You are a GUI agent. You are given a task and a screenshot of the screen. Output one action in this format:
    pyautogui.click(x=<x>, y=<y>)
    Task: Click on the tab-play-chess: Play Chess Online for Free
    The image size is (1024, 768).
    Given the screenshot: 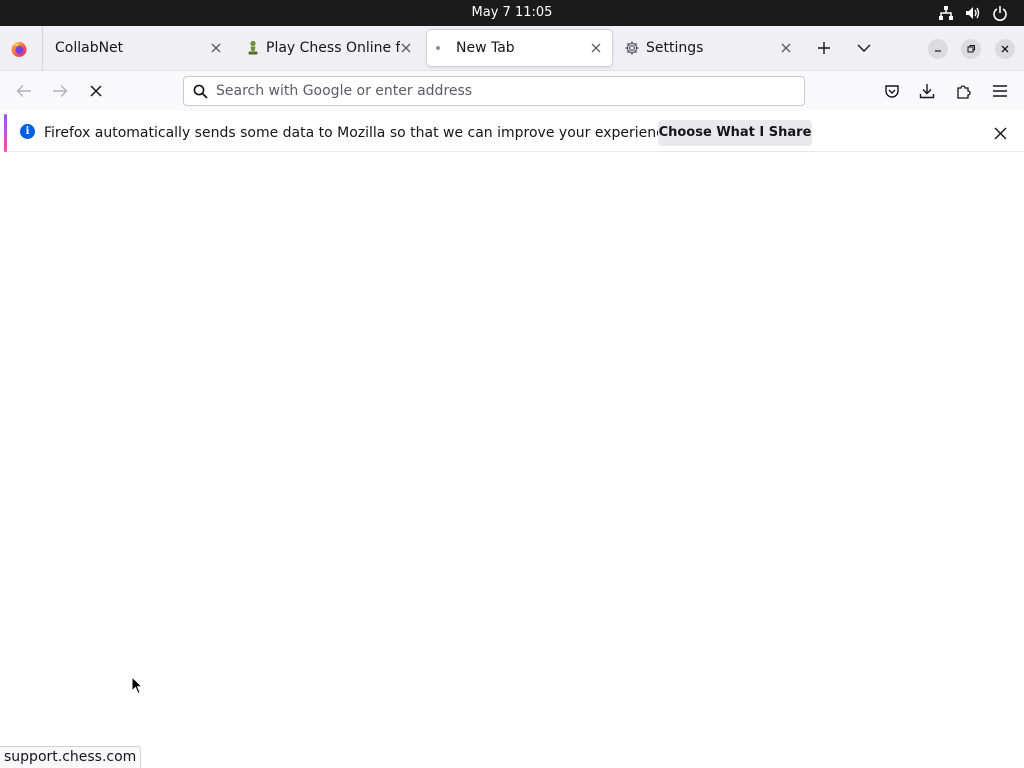 What is the action you would take?
    pyautogui.click(x=331, y=48)
    